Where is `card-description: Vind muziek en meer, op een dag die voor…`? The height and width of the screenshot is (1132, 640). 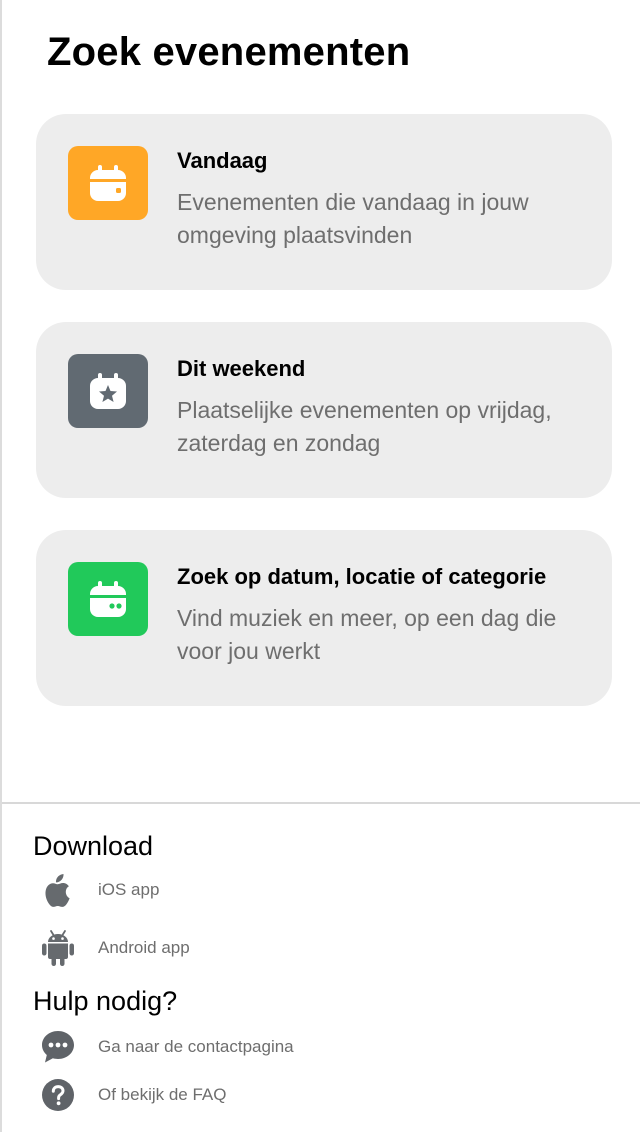
card-description: Vind muziek en meer, op een dag die voor… is located at coordinates (367, 634).